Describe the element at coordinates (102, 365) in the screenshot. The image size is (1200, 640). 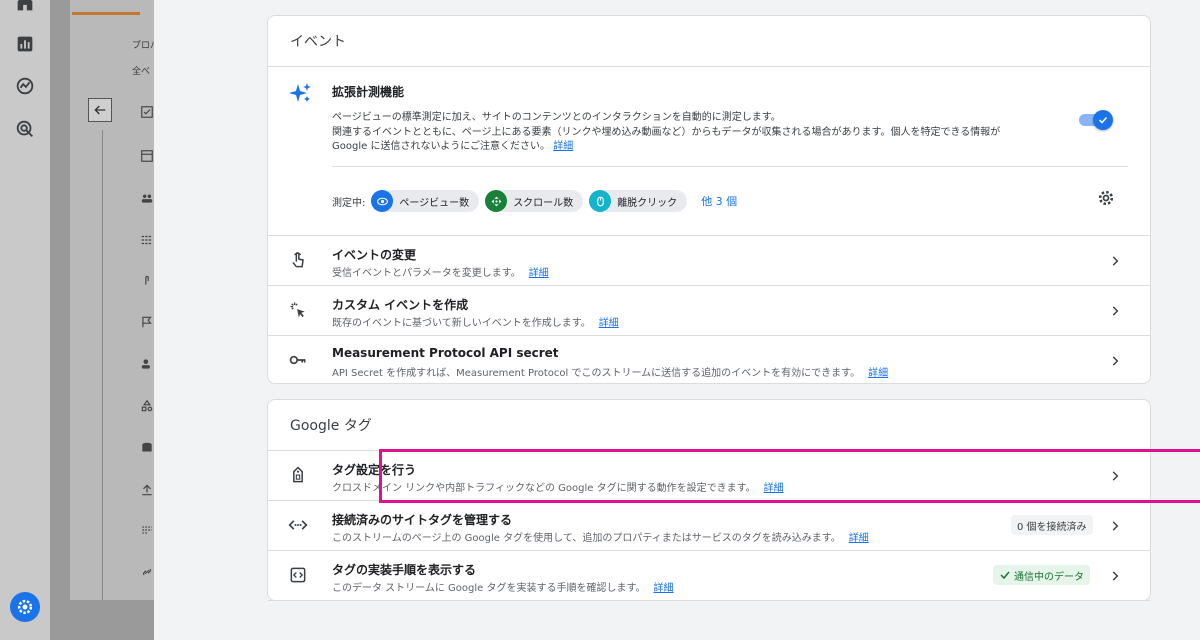
I see `background-divider` at that location.